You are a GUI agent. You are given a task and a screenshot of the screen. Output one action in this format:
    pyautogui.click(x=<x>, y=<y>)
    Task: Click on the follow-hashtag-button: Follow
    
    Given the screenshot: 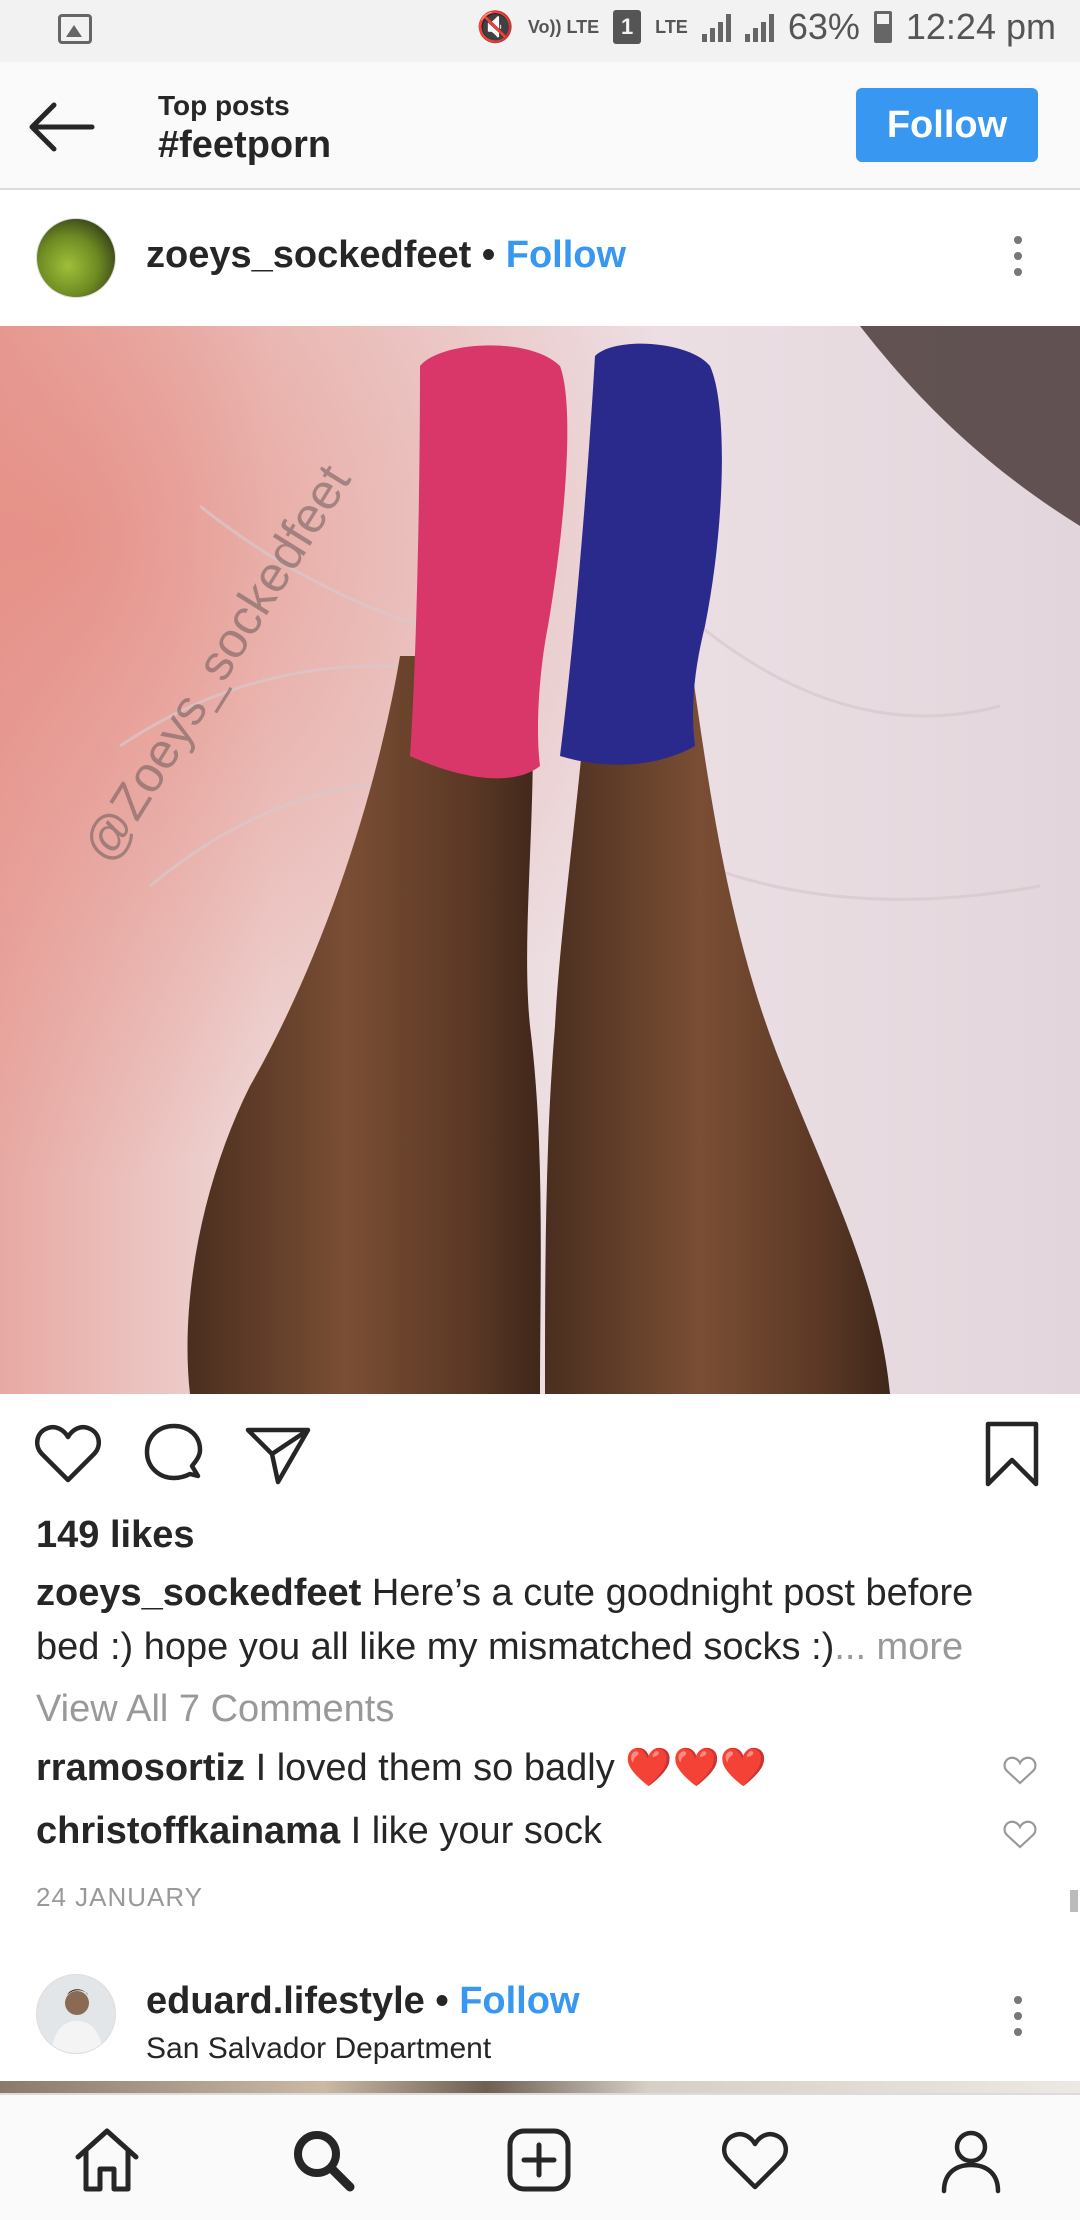 What is the action you would take?
    pyautogui.click(x=947, y=125)
    